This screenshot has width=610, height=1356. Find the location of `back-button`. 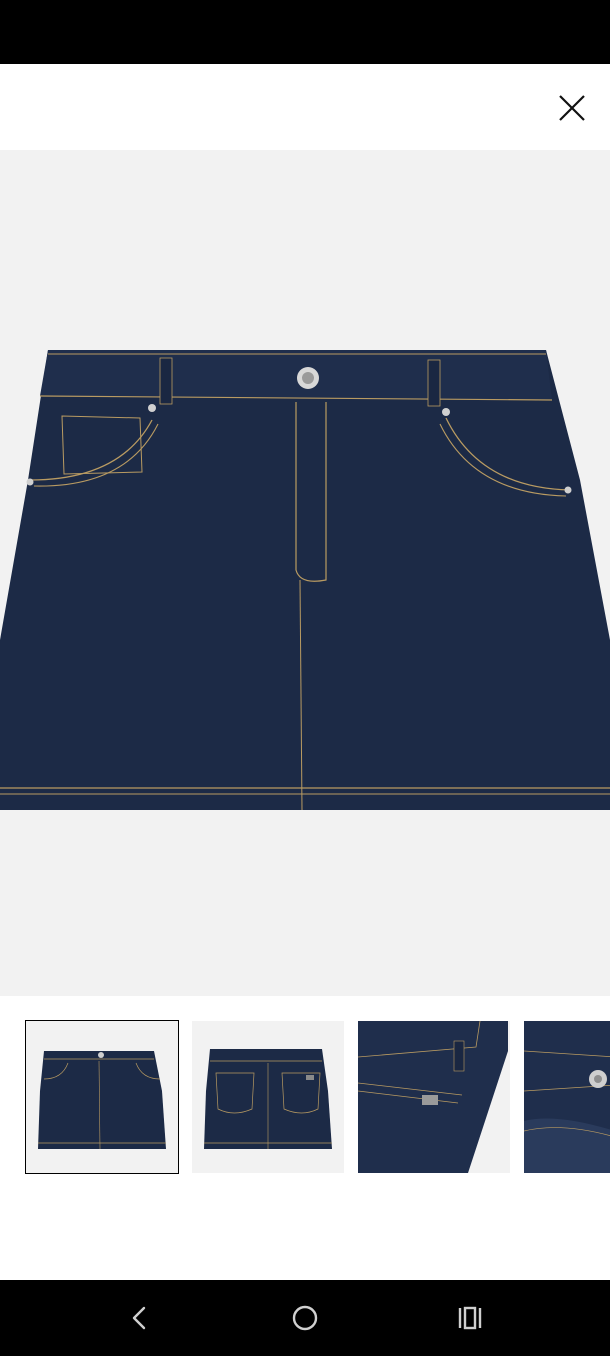

back-button is located at coordinates (140, 1318).